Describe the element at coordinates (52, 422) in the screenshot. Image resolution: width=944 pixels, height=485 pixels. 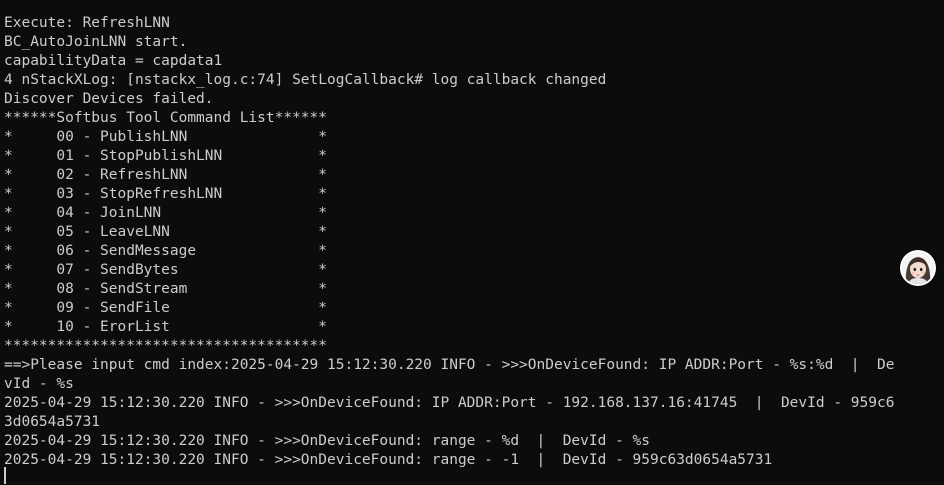
I see `terminal-line: 3d0654a5731` at that location.